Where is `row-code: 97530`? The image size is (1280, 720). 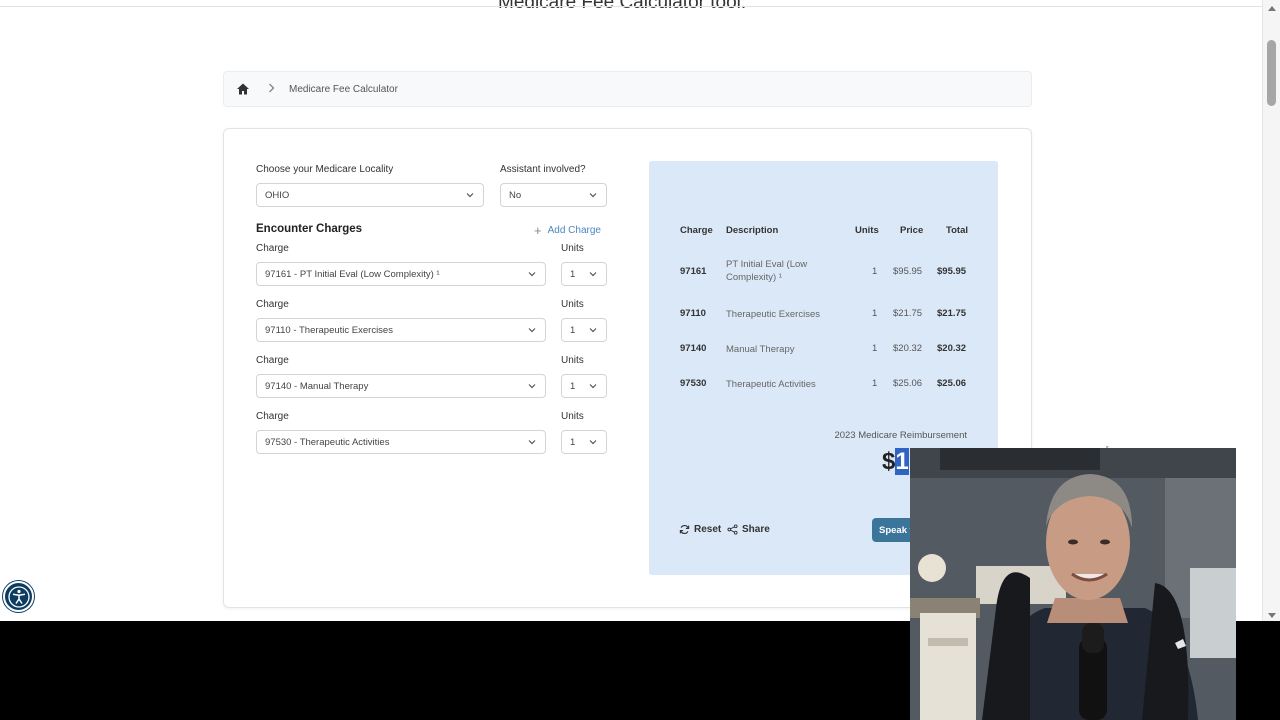
row-code: 97530 is located at coordinates (693, 383).